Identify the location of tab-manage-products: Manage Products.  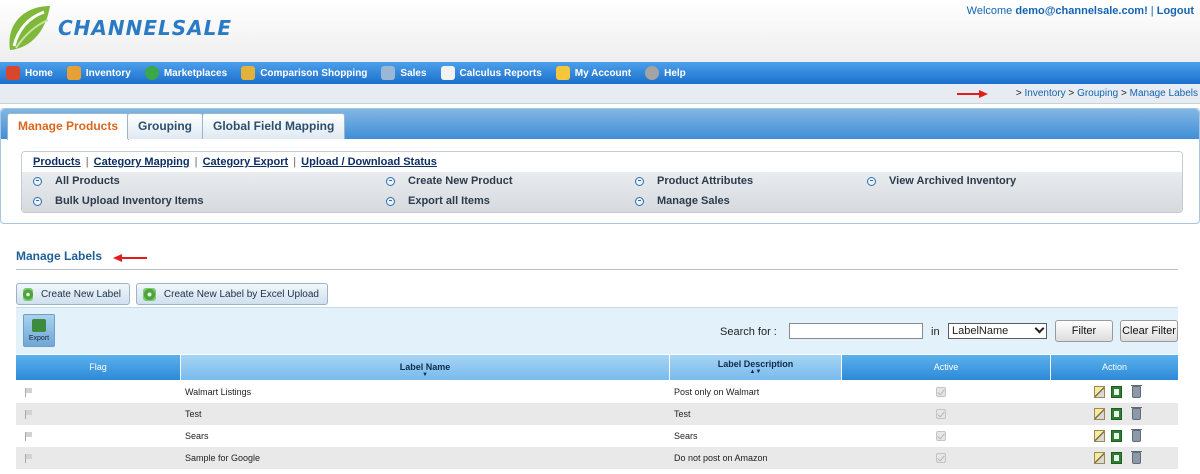
(68, 126).